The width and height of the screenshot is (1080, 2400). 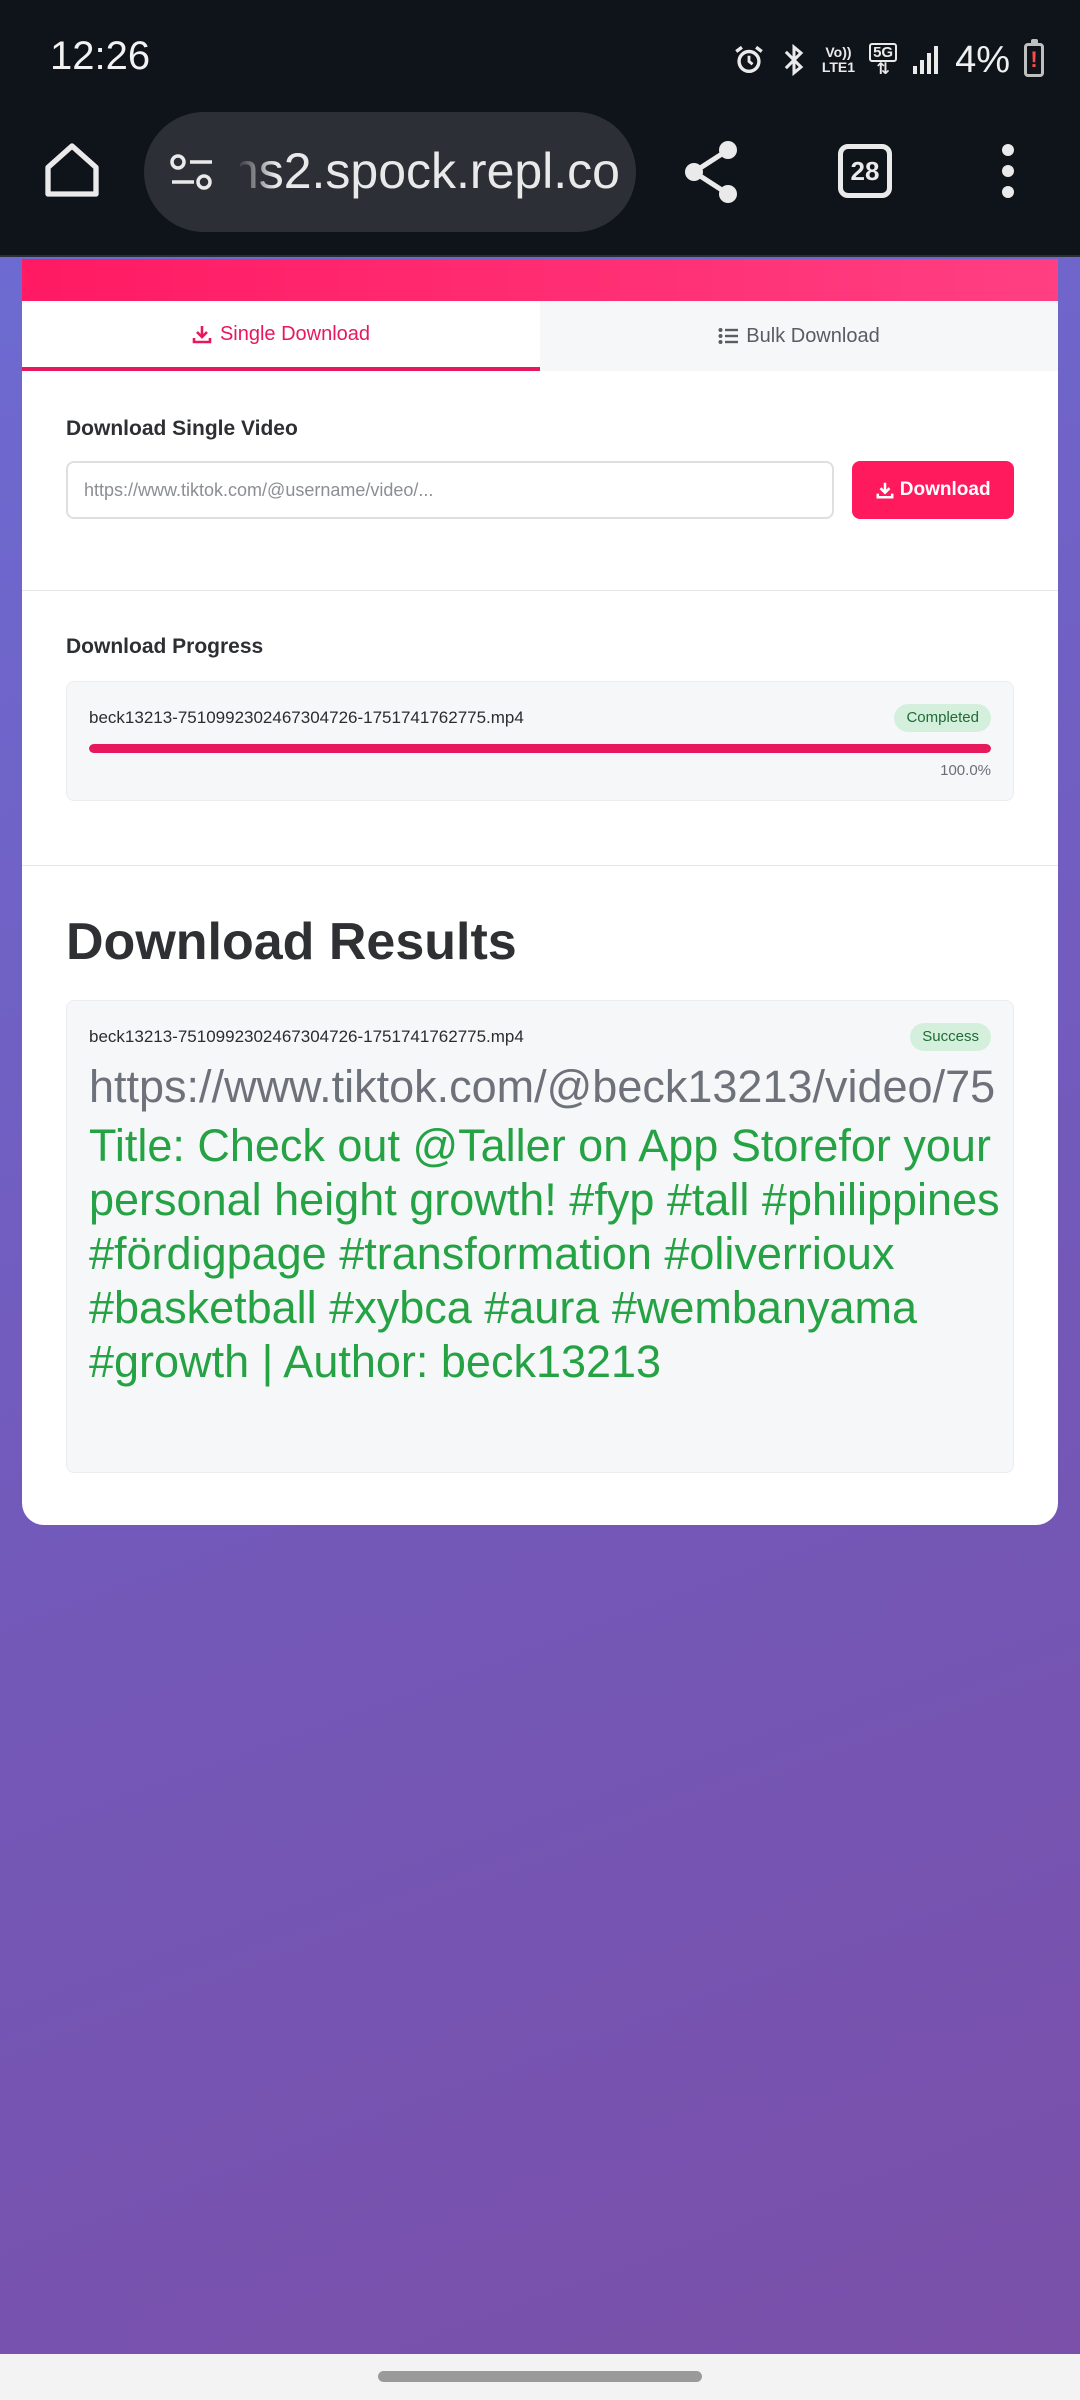 What do you see at coordinates (540, 280) in the screenshot?
I see `card-header-strip` at bounding box center [540, 280].